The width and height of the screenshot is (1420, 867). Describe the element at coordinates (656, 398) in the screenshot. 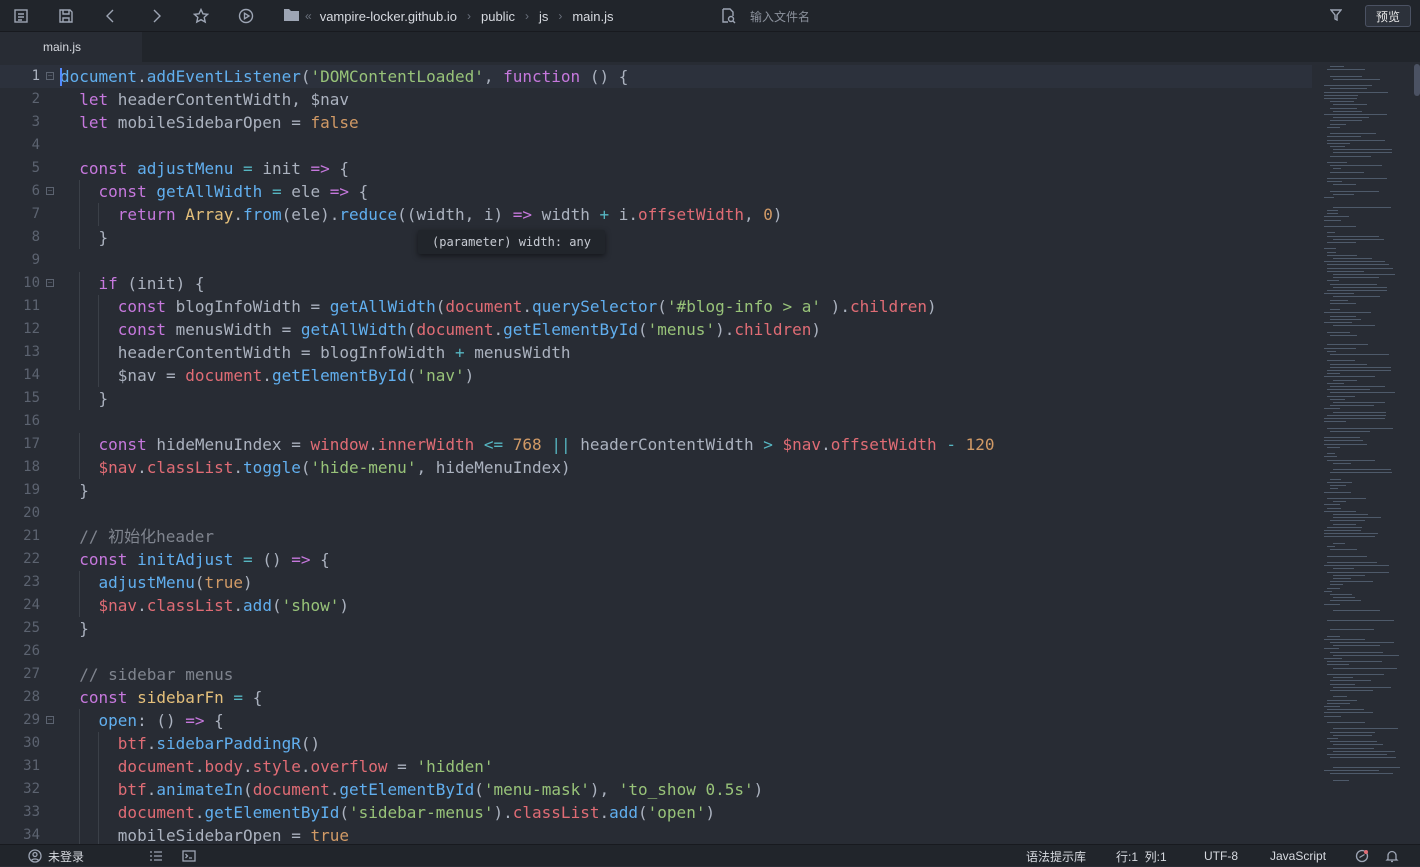

I see `code-line: 15 }` at that location.